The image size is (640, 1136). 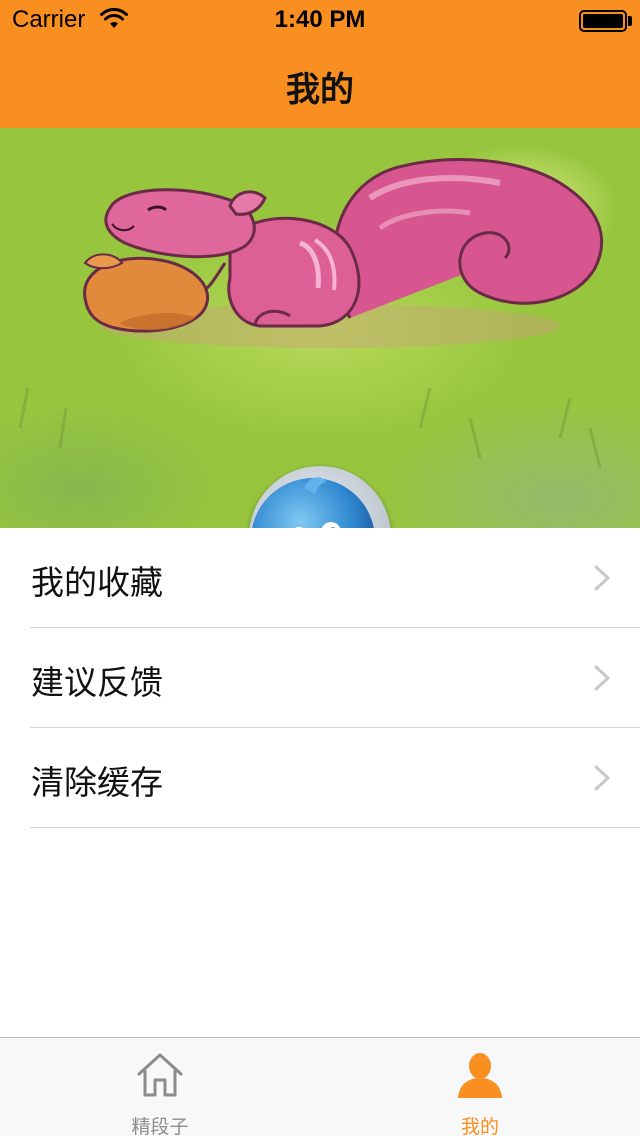 I want to click on avatar, so click(x=320, y=497).